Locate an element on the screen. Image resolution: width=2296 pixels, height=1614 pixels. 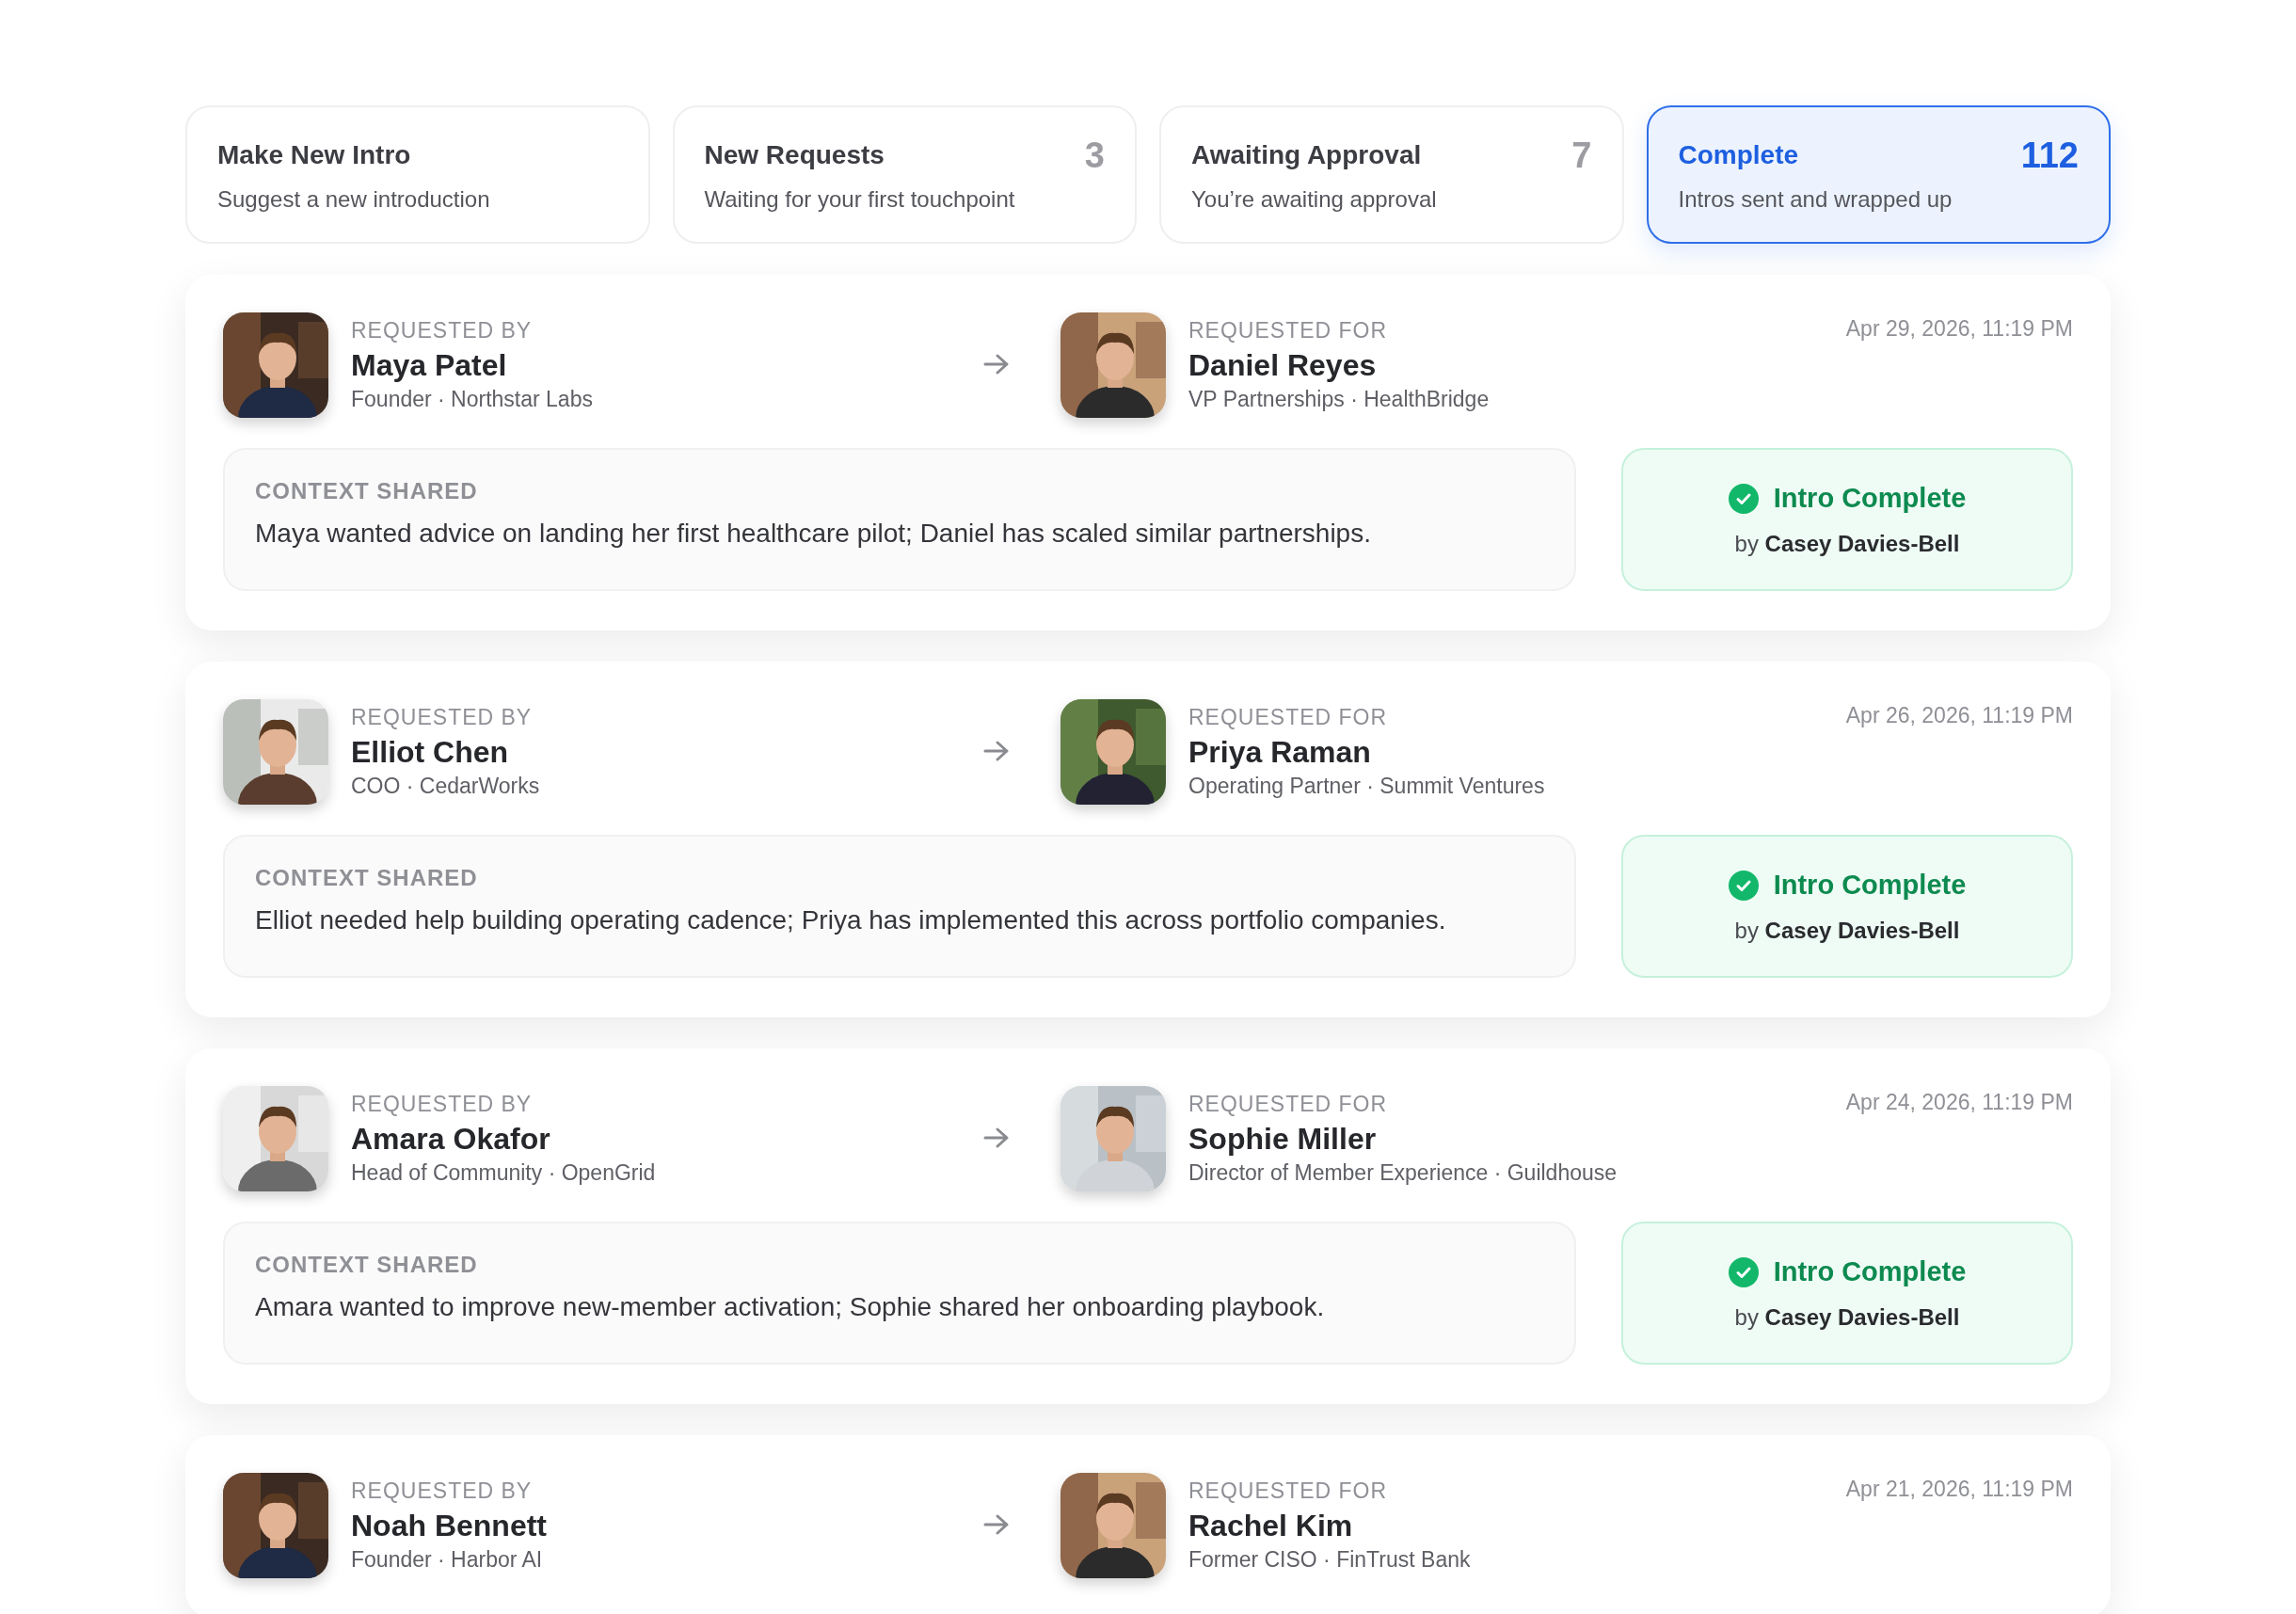
tab: Complete 112 Intros sent and wrapped up is located at coordinates (1878, 175).